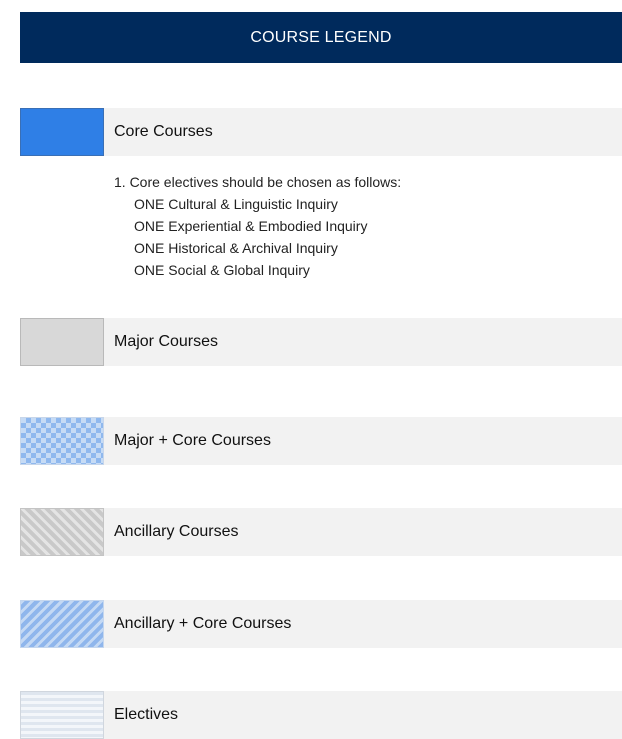 The width and height of the screenshot is (622, 739). I want to click on legend-row-major-core: Major + Core Courses, so click(321, 441).